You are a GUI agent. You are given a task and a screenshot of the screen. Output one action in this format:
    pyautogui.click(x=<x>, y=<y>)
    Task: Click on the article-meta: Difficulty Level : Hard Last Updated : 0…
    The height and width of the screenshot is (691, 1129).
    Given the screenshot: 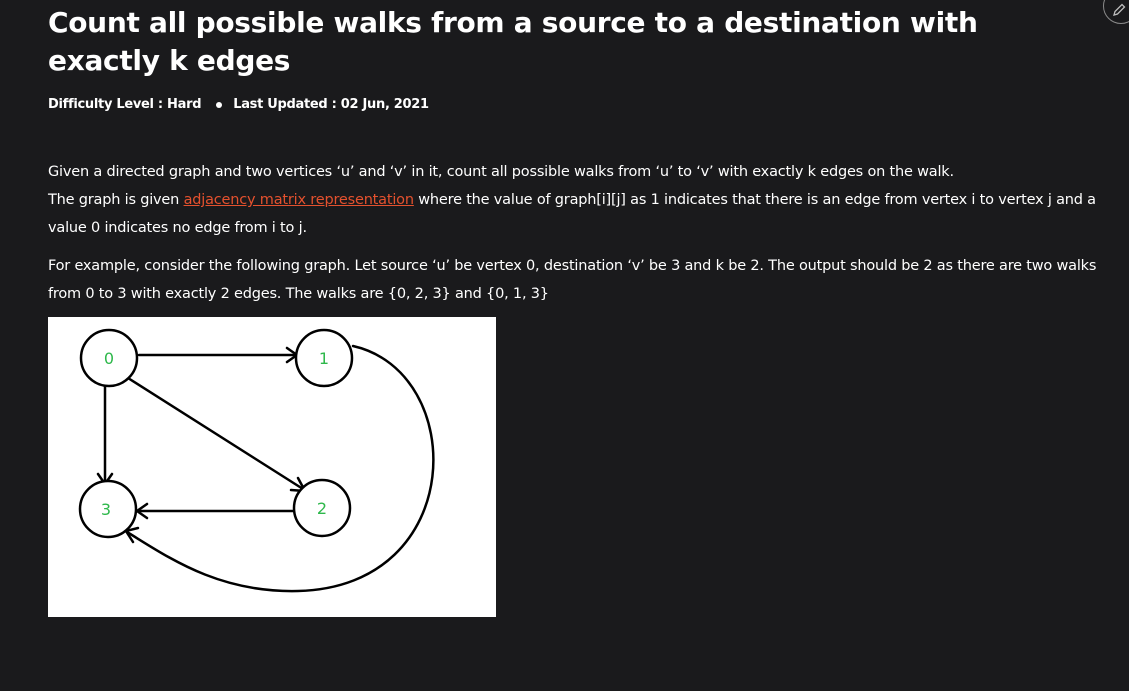 What is the action you would take?
    pyautogui.click(x=238, y=104)
    